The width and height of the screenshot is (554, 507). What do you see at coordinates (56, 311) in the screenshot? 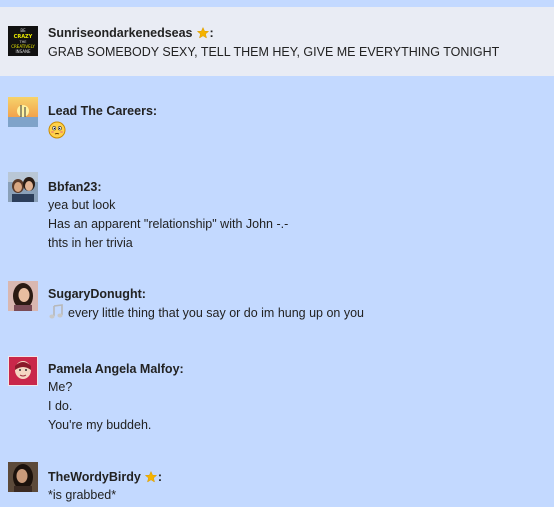
I see `music-note-icon` at bounding box center [56, 311].